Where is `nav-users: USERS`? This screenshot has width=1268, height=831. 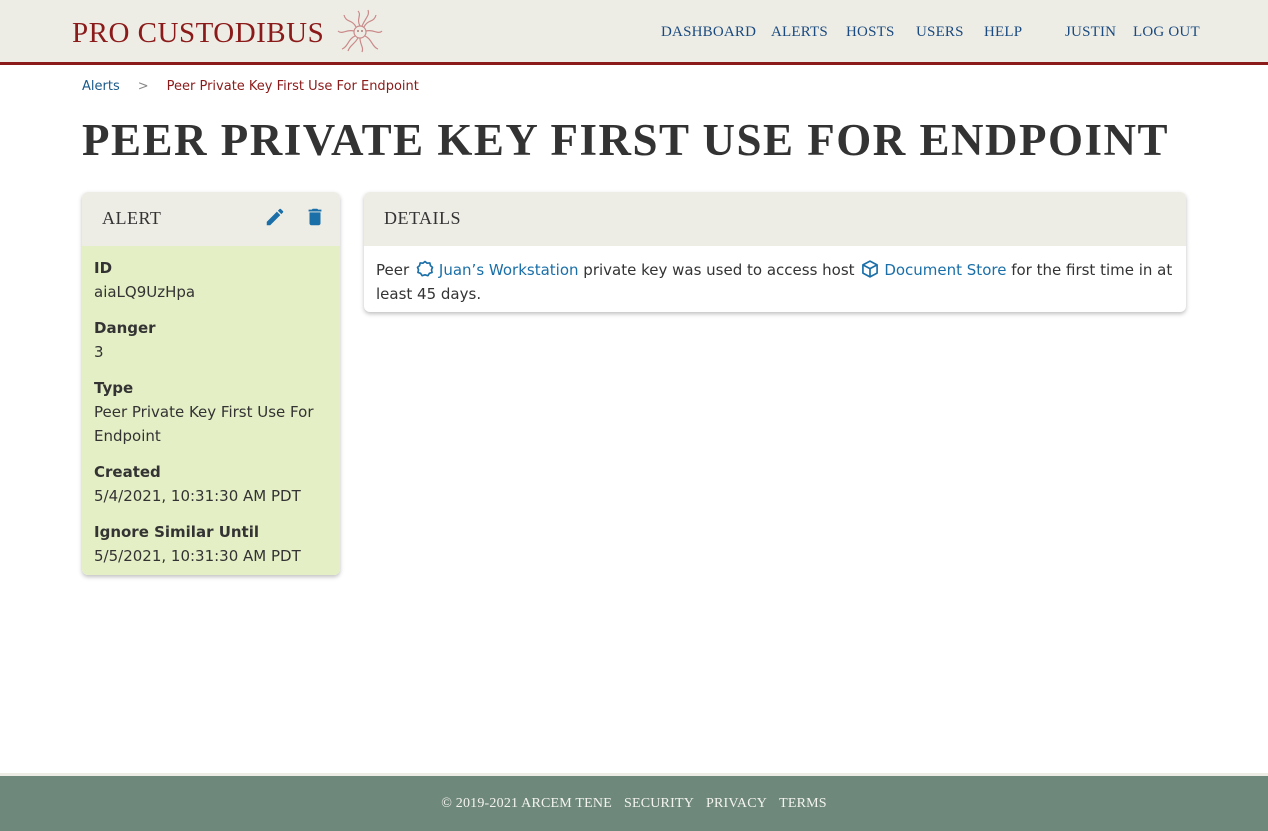 nav-users: USERS is located at coordinates (940, 32).